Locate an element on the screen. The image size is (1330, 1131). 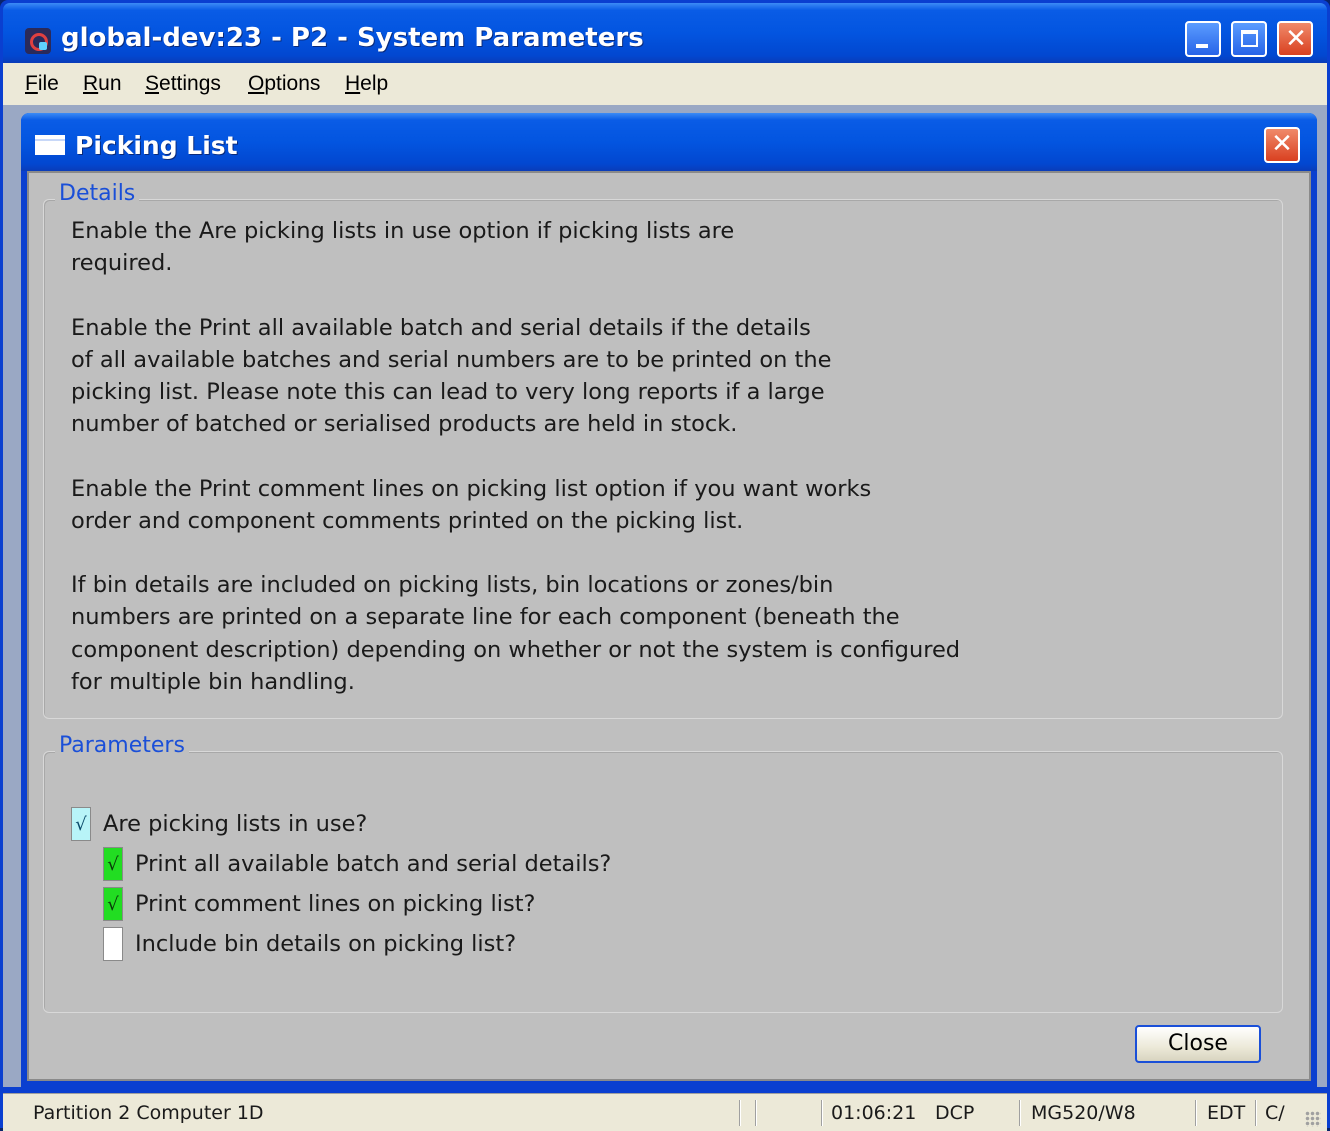
details-label: Details is located at coordinates (97, 193).